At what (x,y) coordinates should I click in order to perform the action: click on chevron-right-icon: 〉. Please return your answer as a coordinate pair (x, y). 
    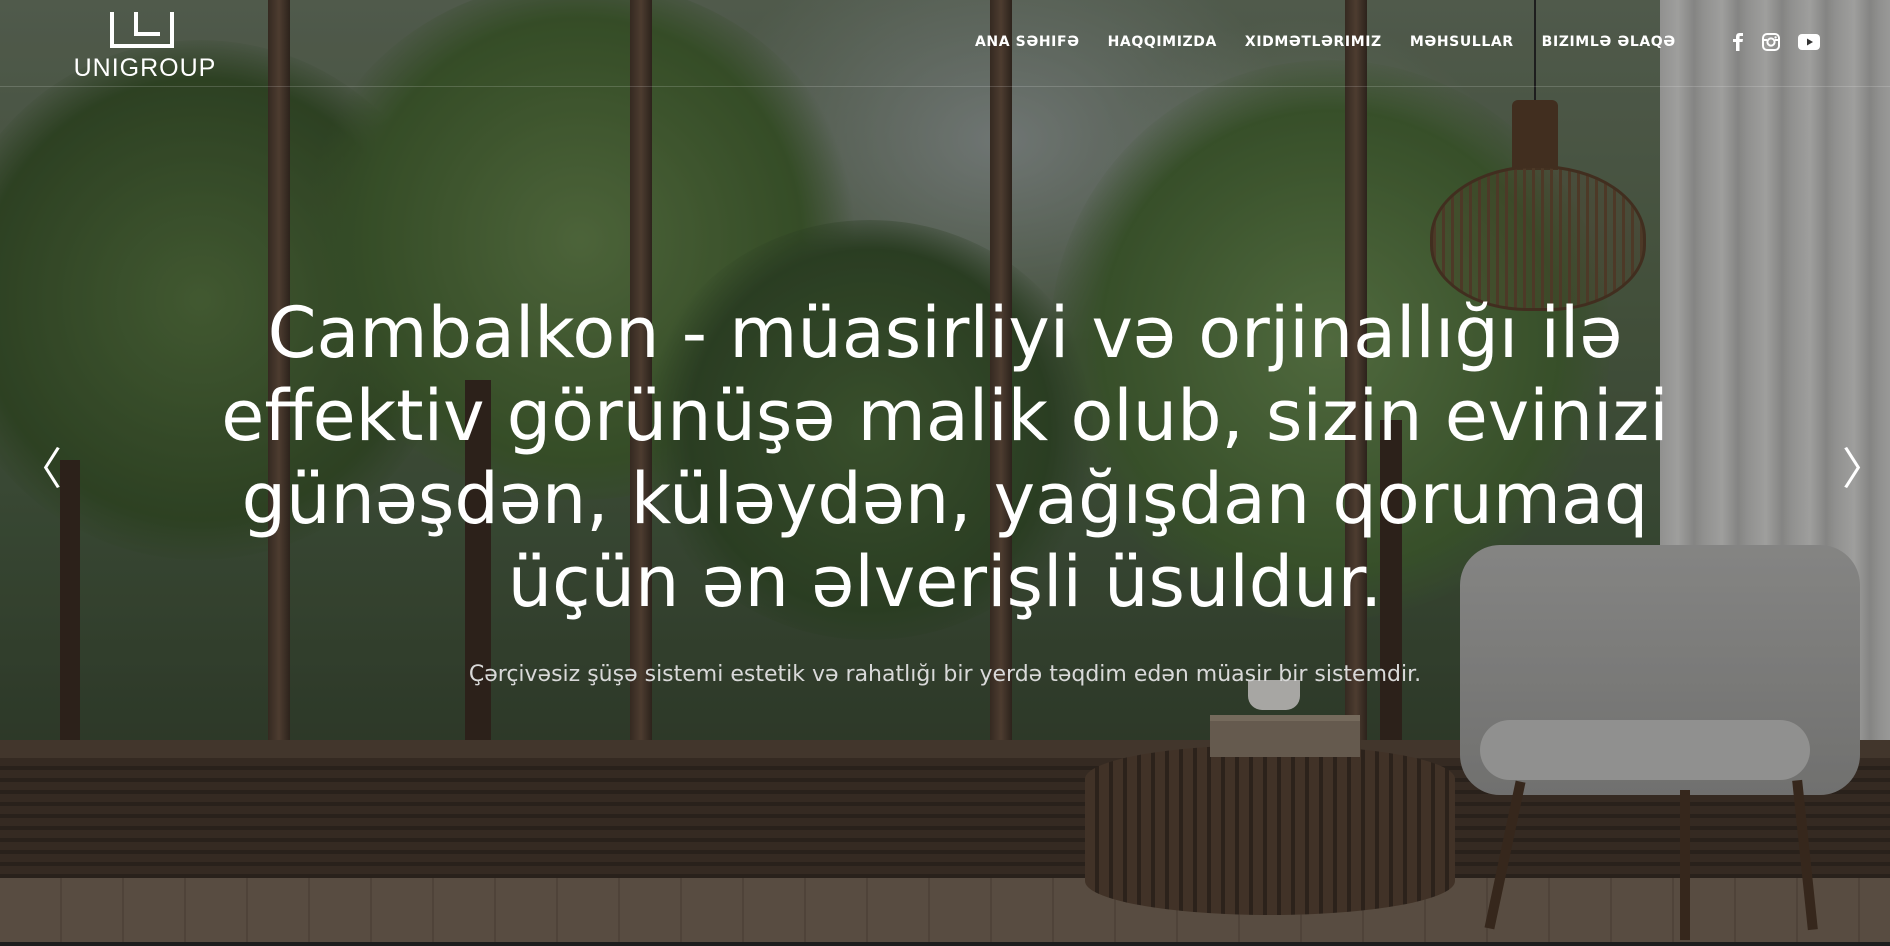
    Looking at the image, I should click on (1864, 469).